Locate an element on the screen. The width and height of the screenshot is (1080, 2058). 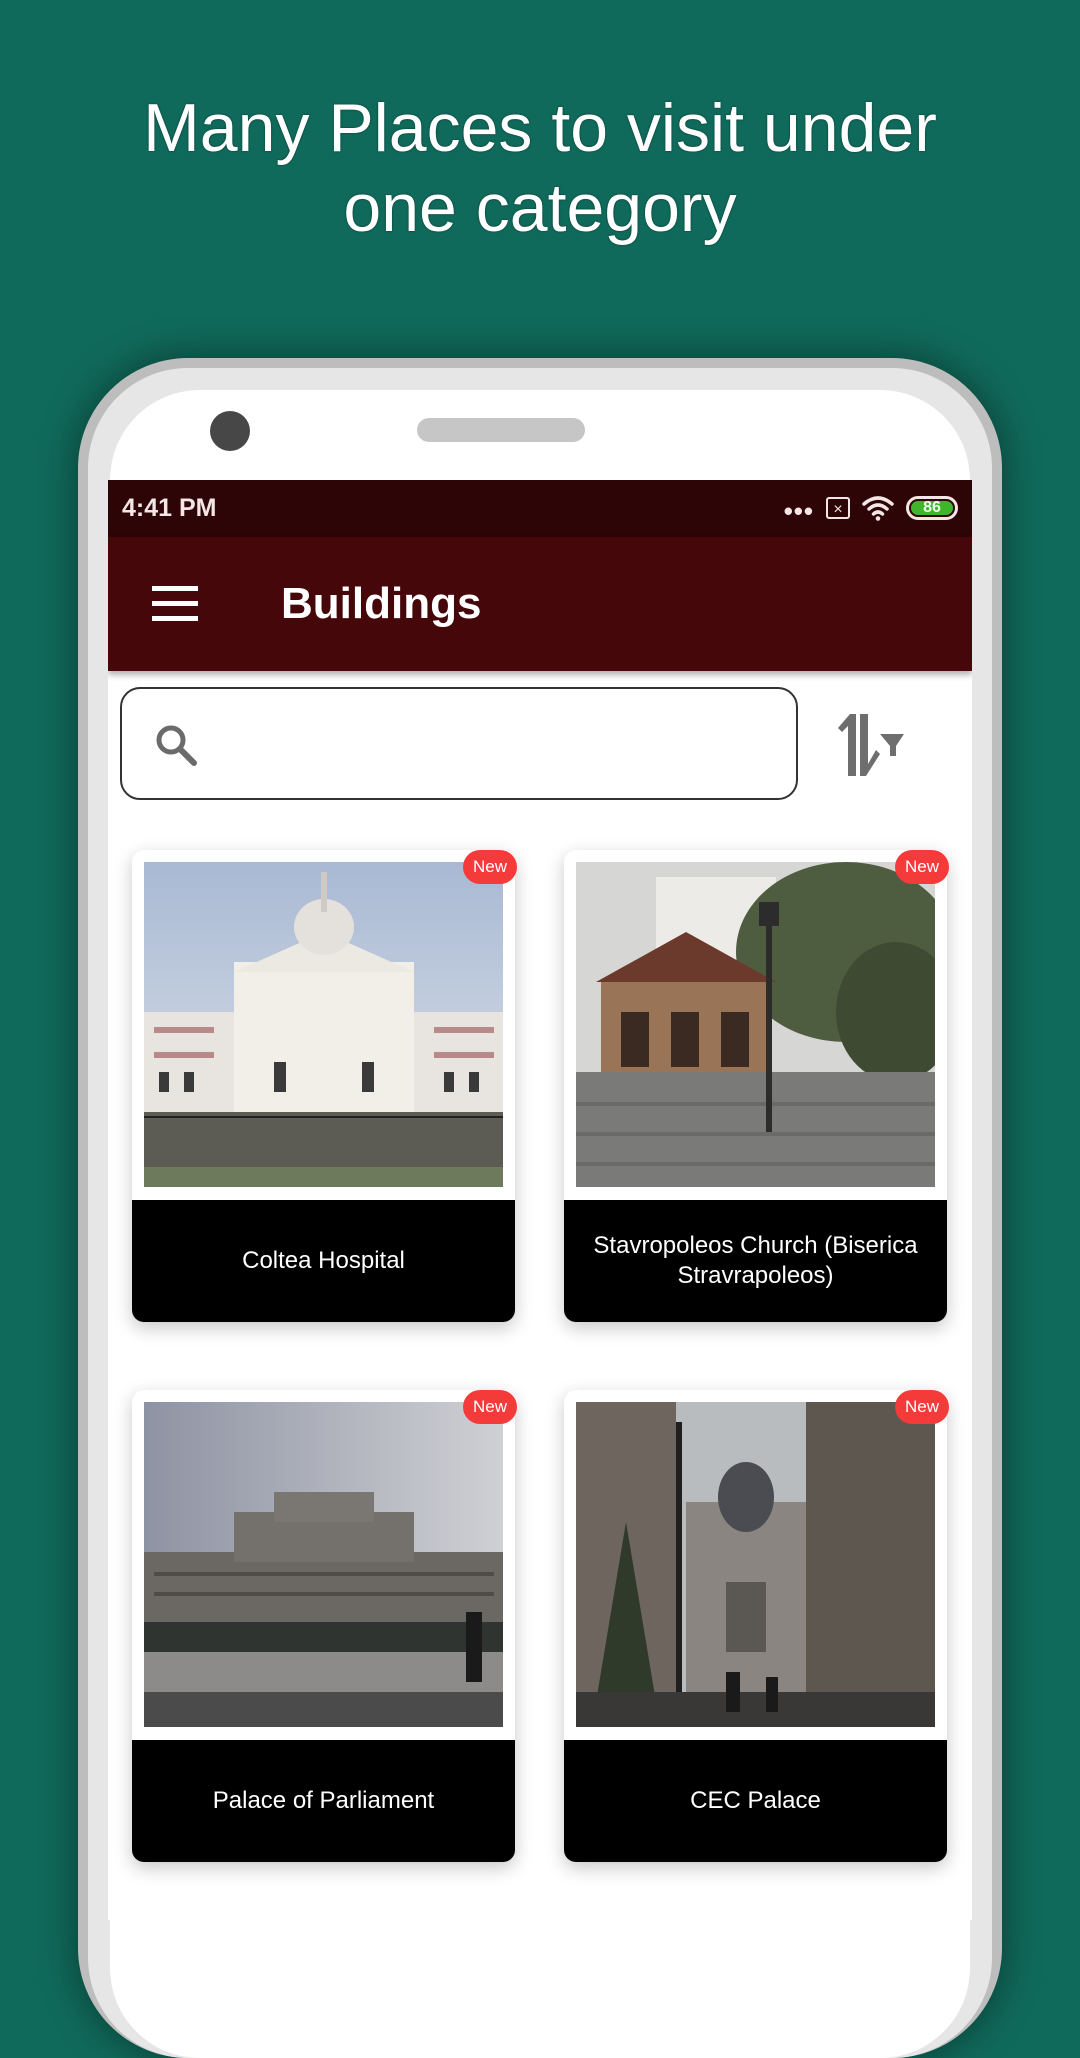
earpiece-speaker is located at coordinates (501, 430).